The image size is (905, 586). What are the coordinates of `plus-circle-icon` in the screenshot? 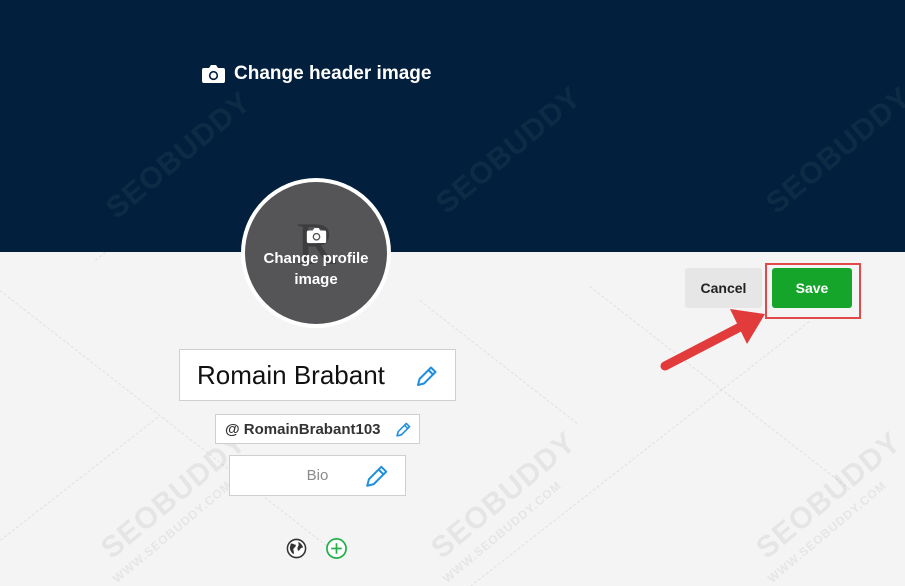 It's located at (336, 548).